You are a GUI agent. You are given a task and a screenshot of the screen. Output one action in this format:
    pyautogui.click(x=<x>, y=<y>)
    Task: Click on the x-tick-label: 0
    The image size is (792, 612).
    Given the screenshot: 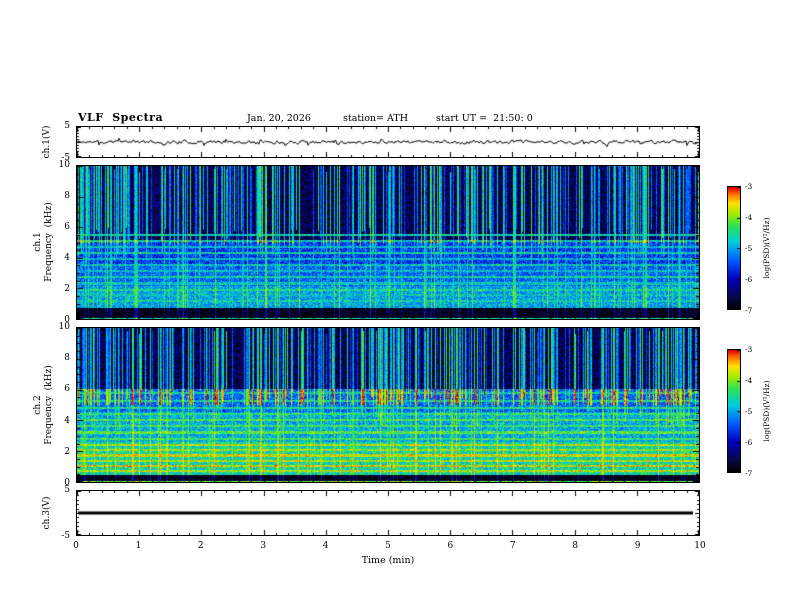 What is the action you would take?
    pyautogui.click(x=76, y=546)
    